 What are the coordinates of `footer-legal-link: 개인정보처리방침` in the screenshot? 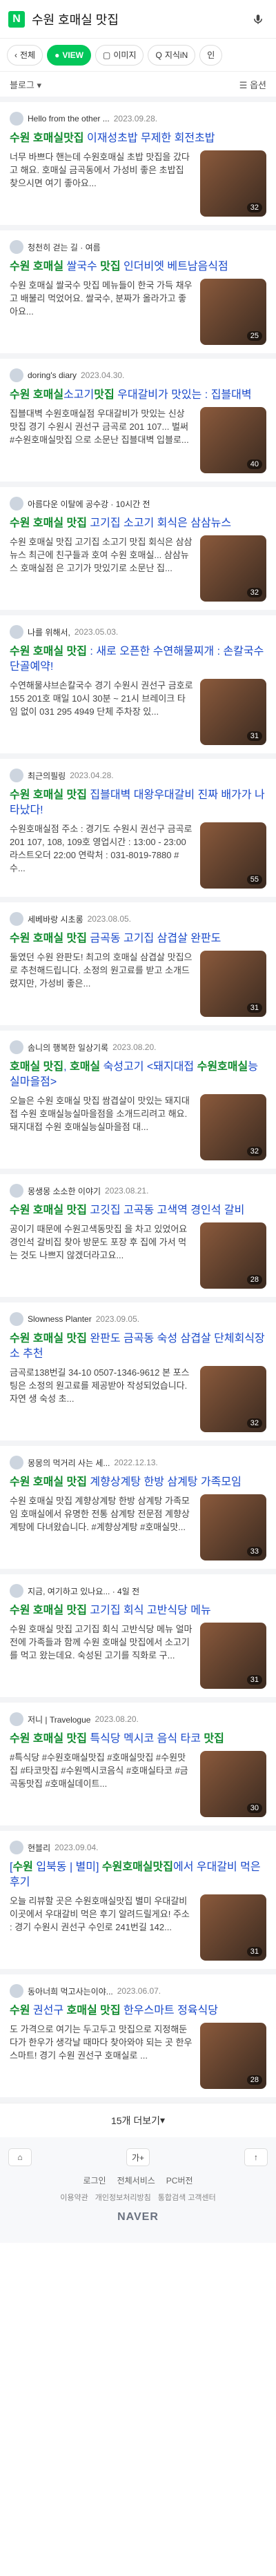 It's located at (123, 2197).